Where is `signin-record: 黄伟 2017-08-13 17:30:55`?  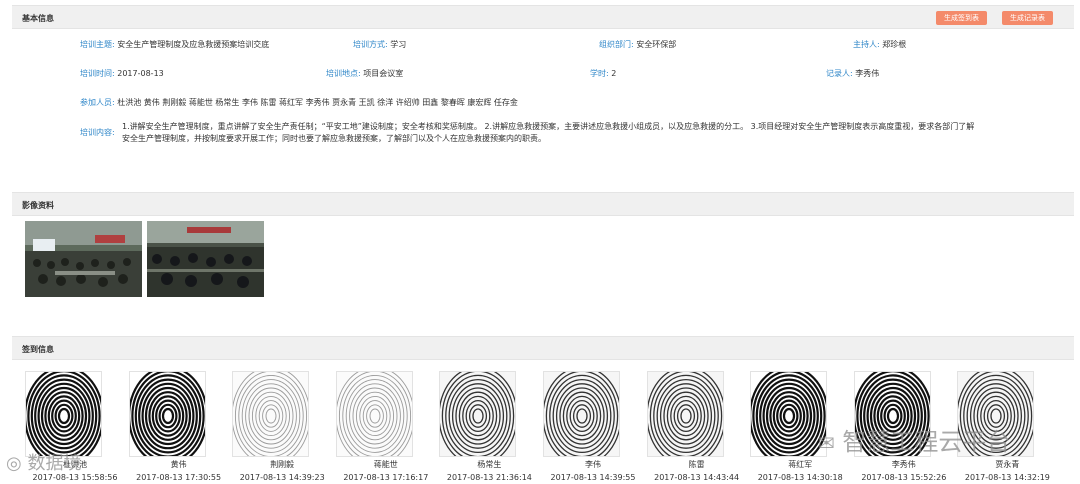
signin-record: 黄伟 2017-08-13 17:30:55 is located at coordinates (178, 426).